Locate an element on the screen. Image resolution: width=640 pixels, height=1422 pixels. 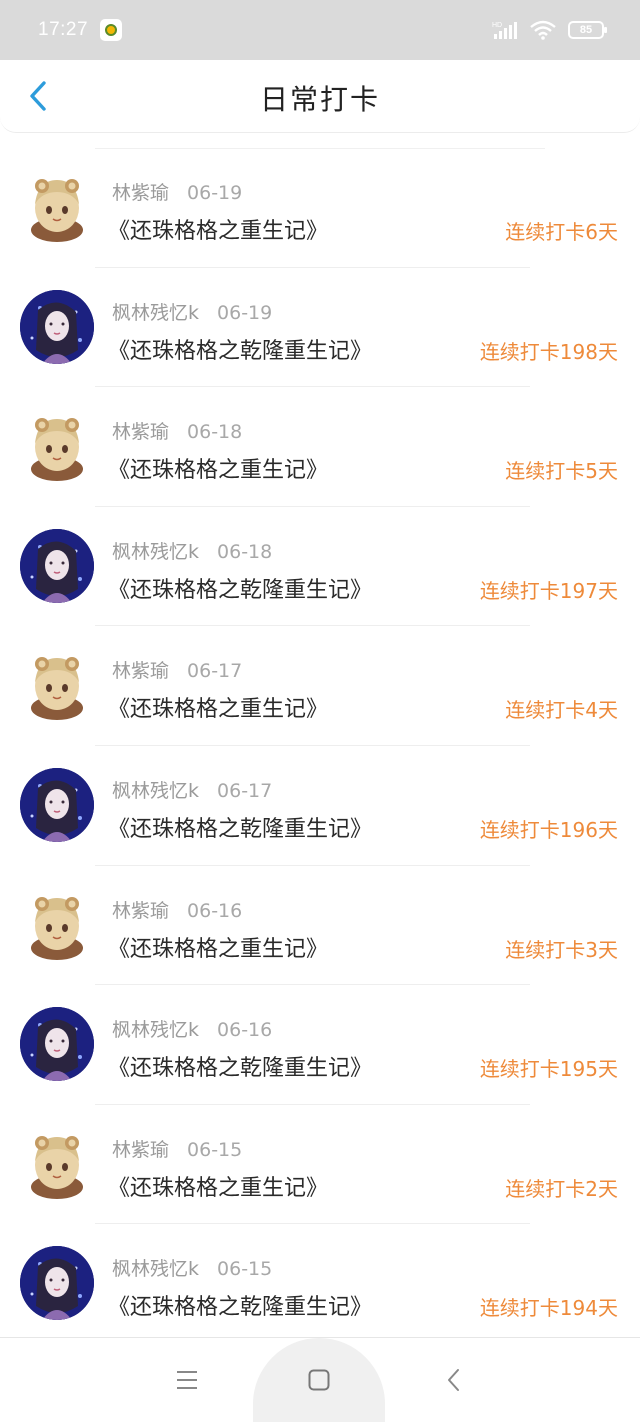
battery-icon: 85 is located at coordinates (587, 30).